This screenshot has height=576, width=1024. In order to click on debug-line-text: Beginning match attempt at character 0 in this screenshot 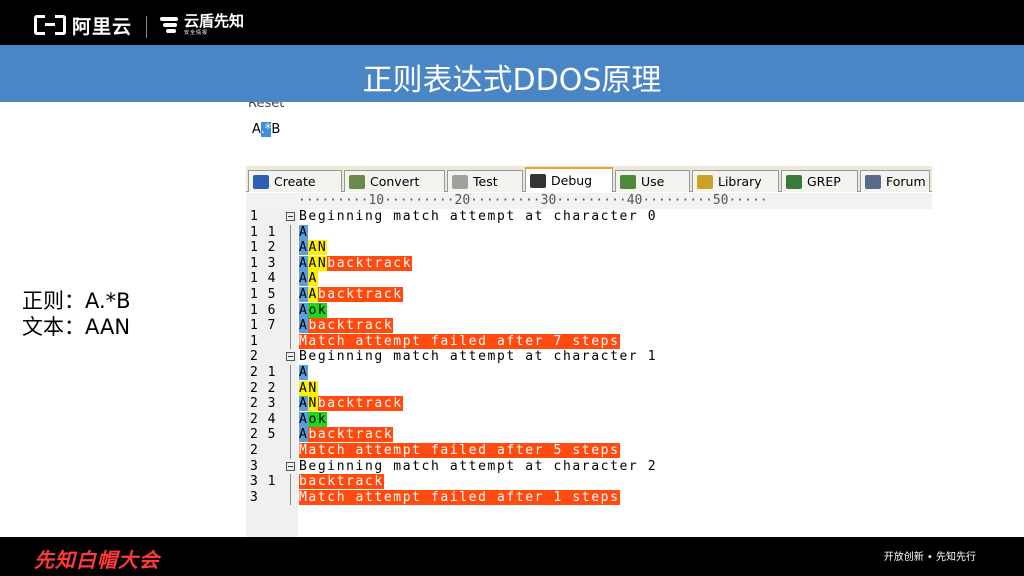, I will do `click(478, 217)`.